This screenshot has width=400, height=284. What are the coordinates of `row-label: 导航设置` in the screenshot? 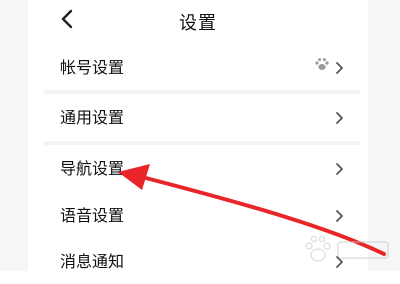 It's located at (92, 168).